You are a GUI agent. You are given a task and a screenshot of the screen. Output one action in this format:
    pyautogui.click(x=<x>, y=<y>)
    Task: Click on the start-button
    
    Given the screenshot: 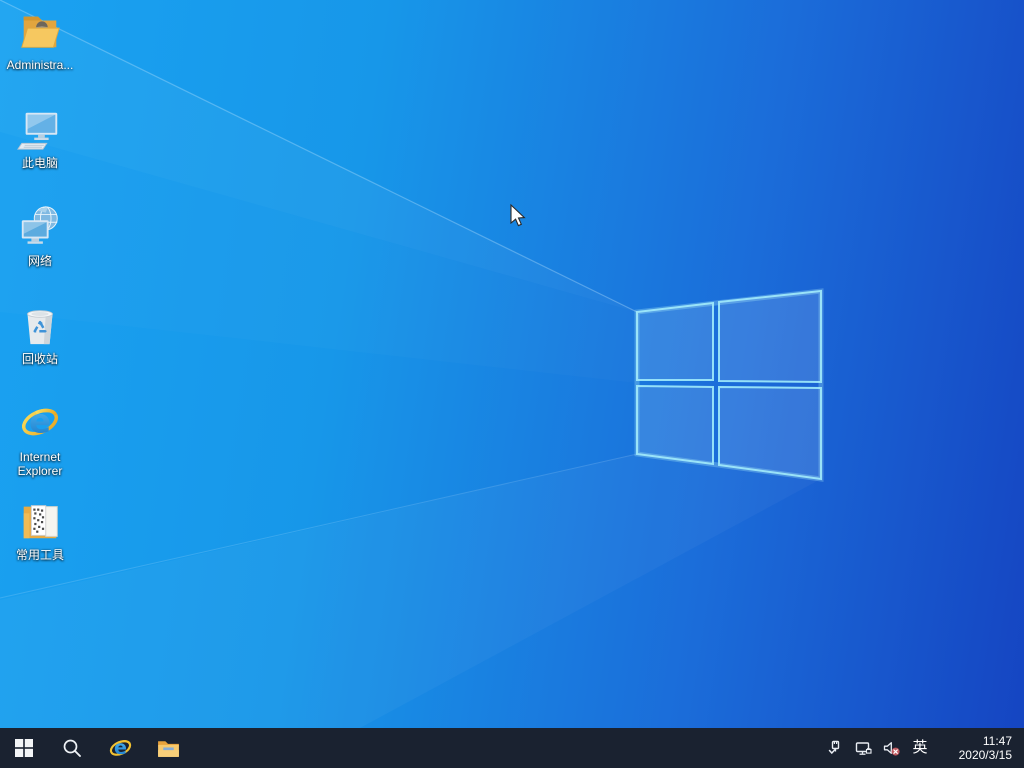 What is the action you would take?
    pyautogui.click(x=24, y=748)
    